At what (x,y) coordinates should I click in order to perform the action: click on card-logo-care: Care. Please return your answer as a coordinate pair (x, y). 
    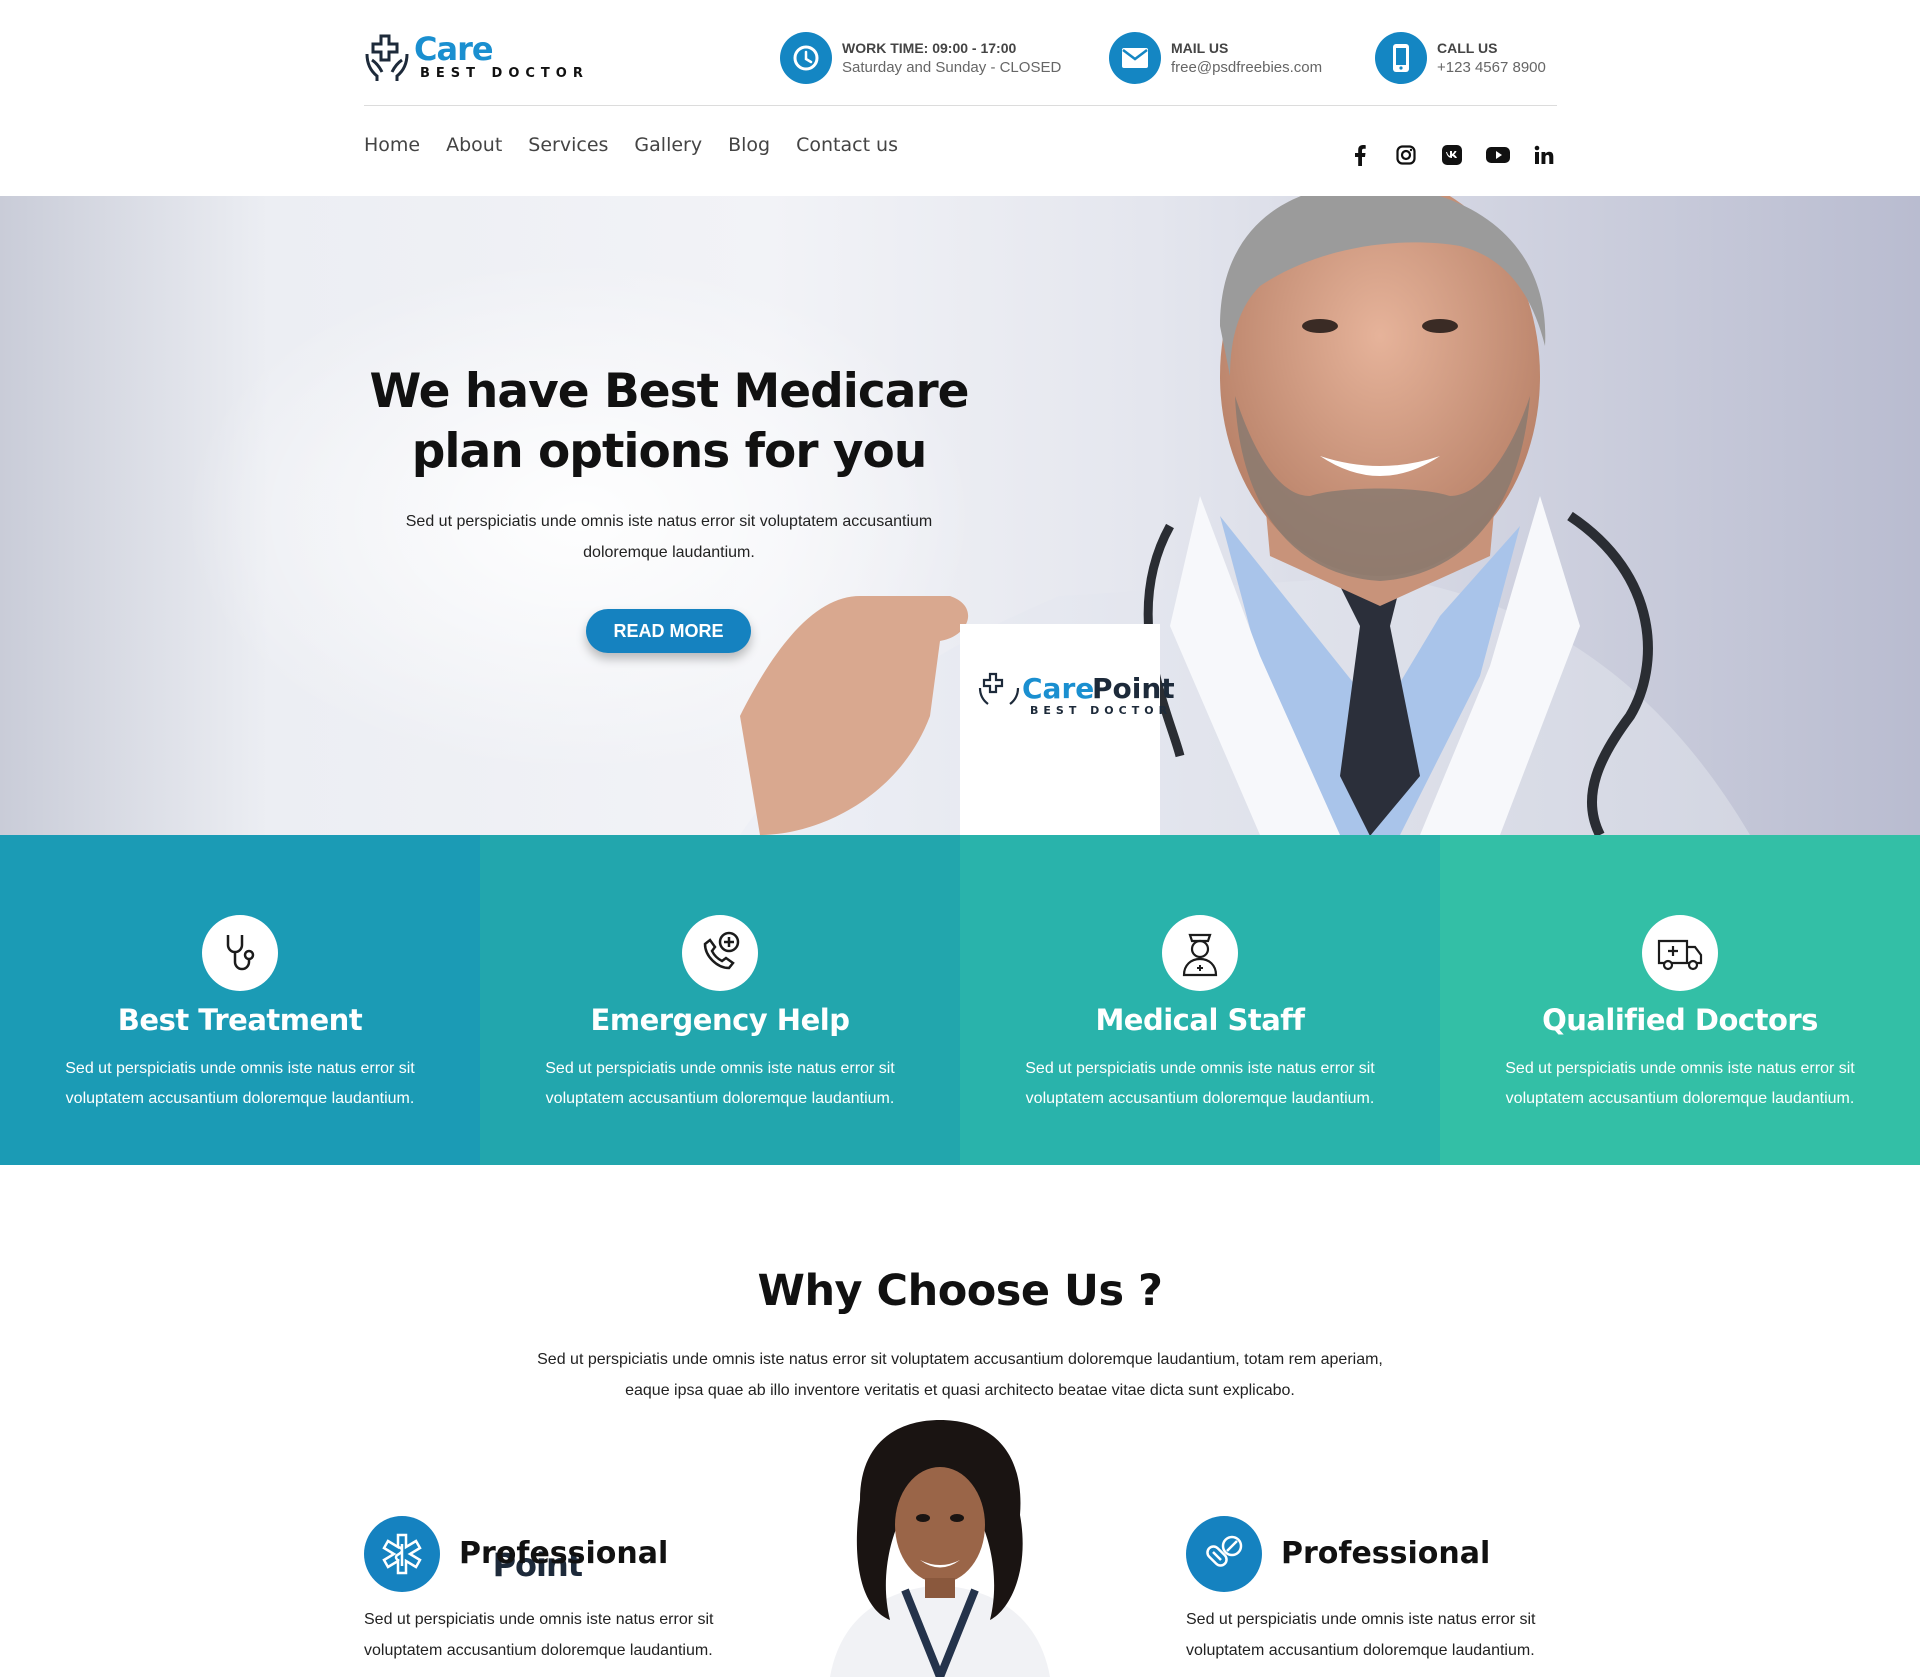
    Looking at the image, I should click on (1058, 688).